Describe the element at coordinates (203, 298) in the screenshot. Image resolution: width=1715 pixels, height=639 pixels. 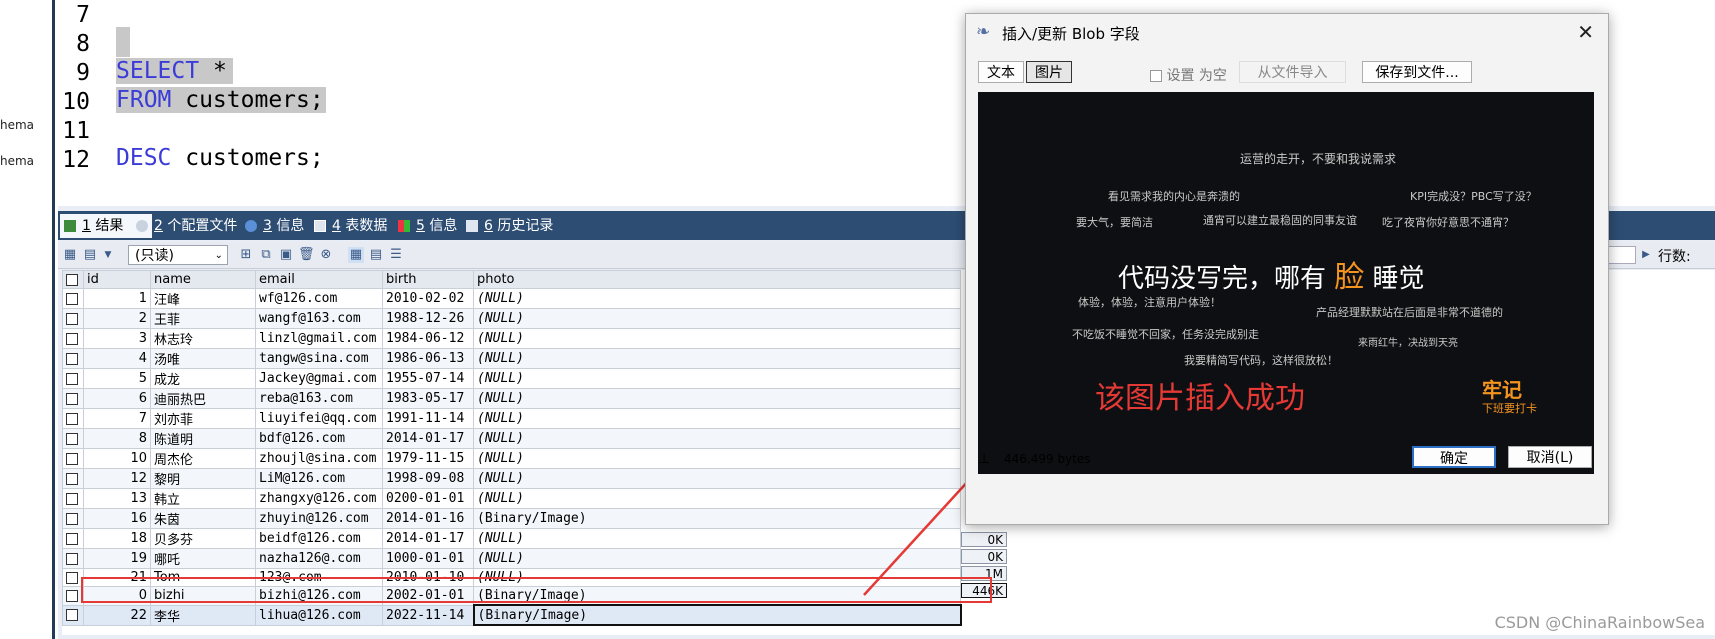
I see `cell-name: 汪峰` at that location.